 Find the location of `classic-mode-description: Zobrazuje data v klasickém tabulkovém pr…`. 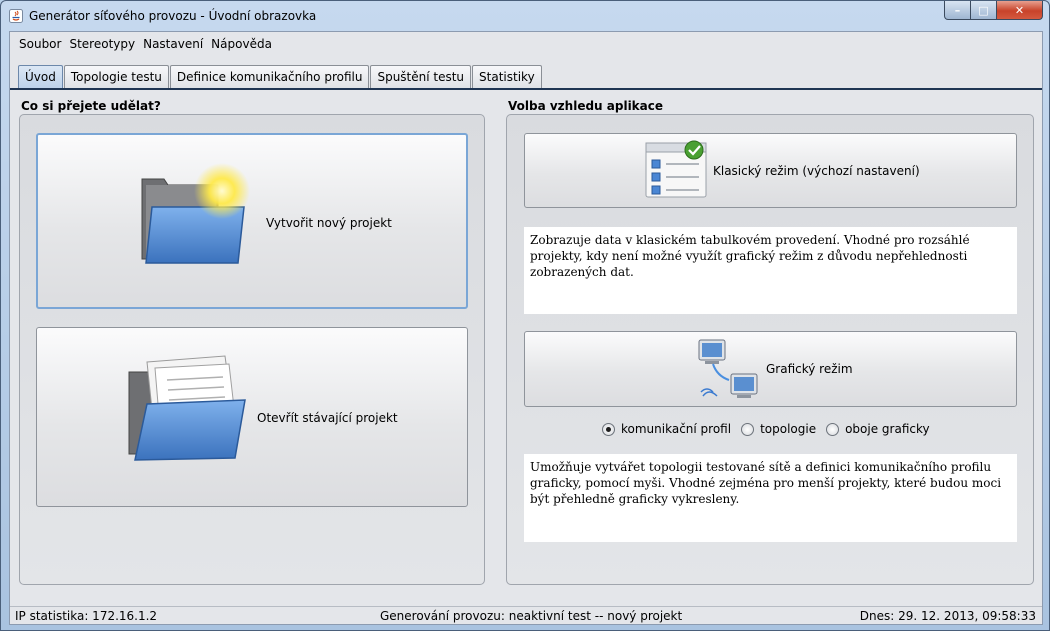

classic-mode-description: Zobrazuje data v klasickém tabulkovém pr… is located at coordinates (770, 270).